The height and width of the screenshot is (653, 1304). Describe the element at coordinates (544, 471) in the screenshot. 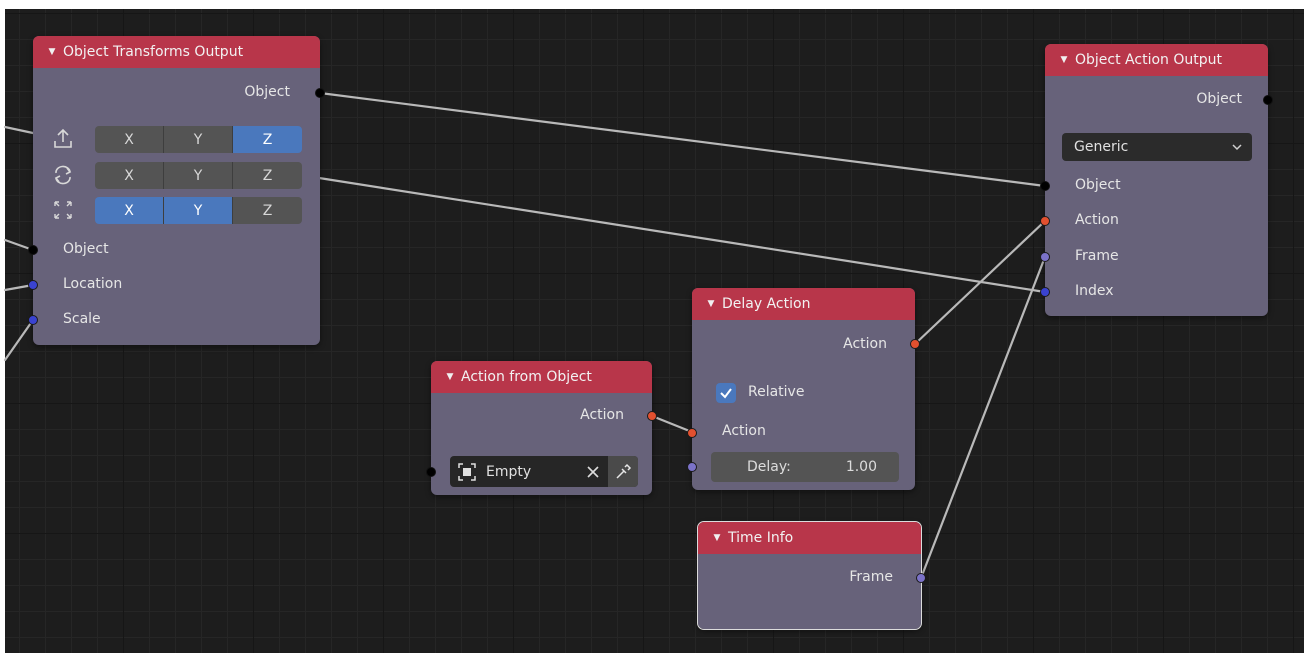

I see `object-picker: Empty` at that location.